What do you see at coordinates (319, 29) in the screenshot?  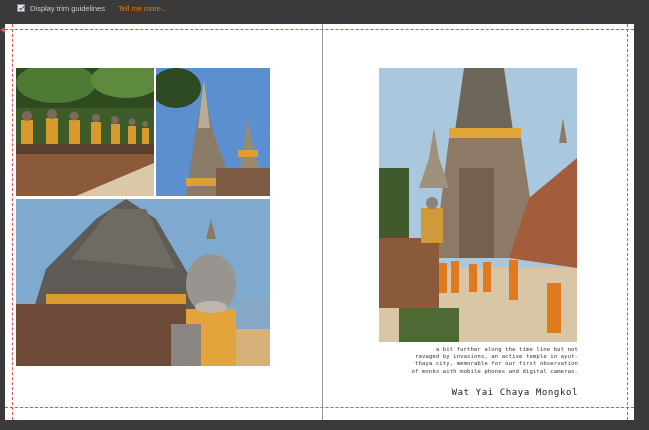 I see `trim-guide-top` at bounding box center [319, 29].